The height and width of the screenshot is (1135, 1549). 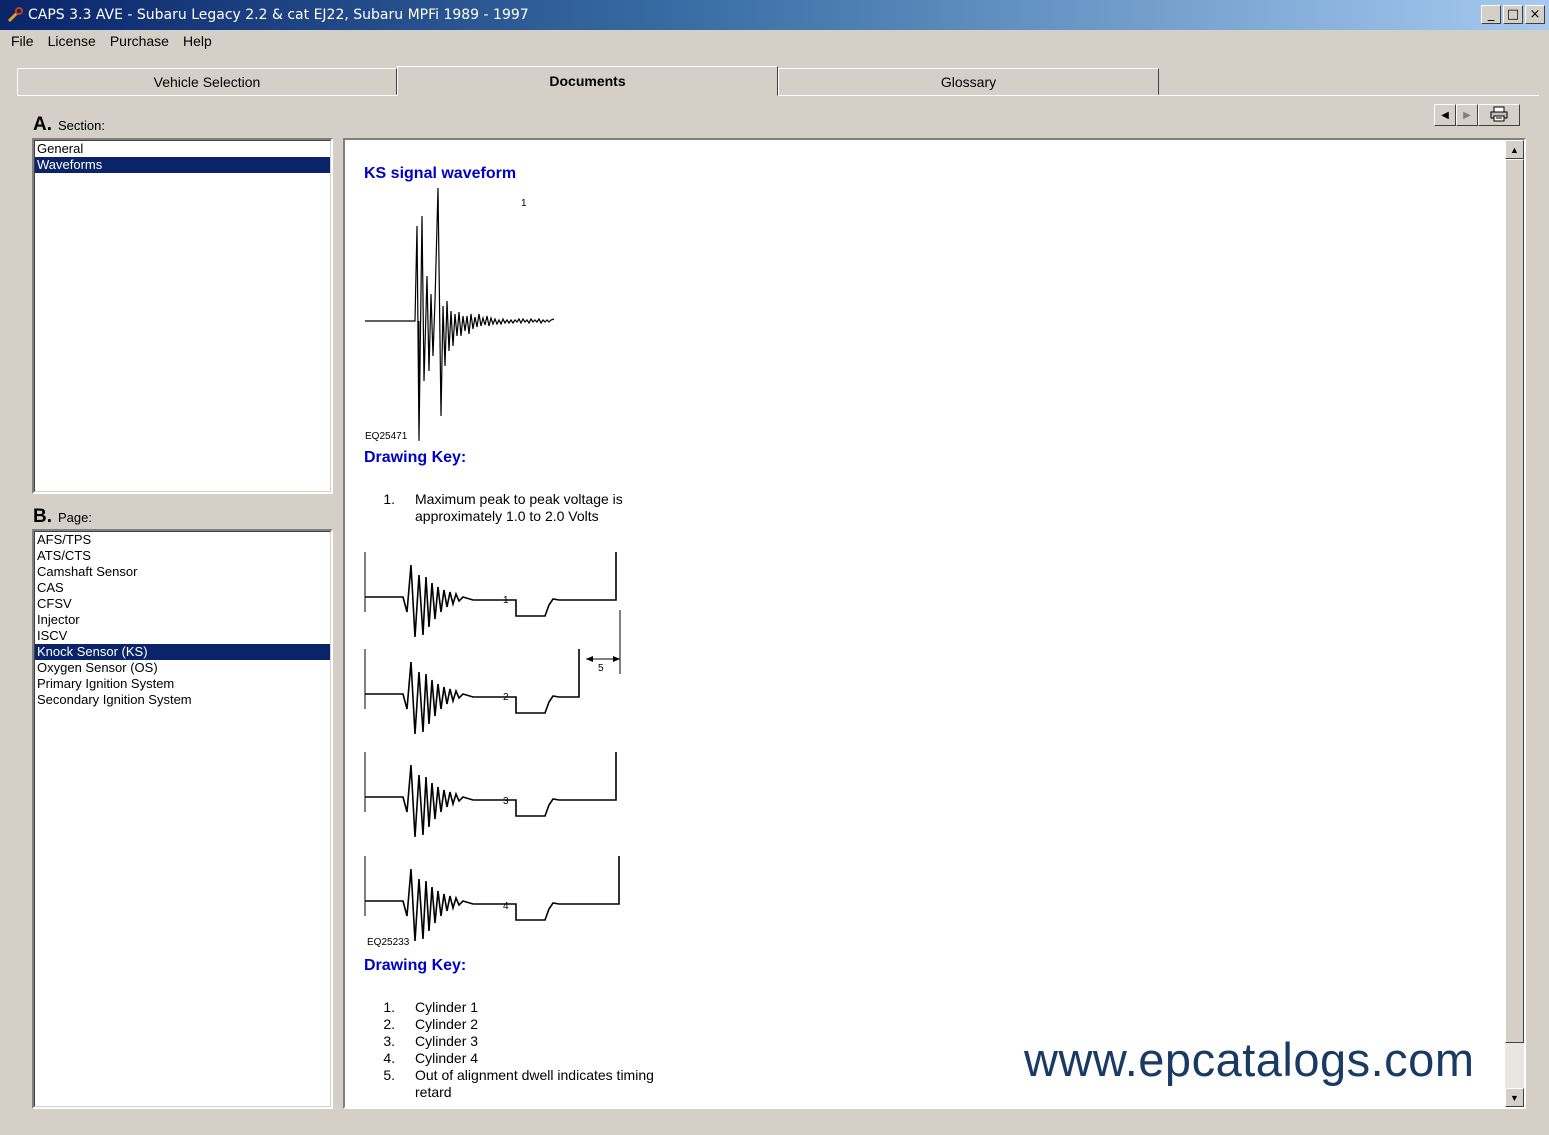 What do you see at coordinates (492, 747) in the screenshot?
I see `cylinder-traces` at bounding box center [492, 747].